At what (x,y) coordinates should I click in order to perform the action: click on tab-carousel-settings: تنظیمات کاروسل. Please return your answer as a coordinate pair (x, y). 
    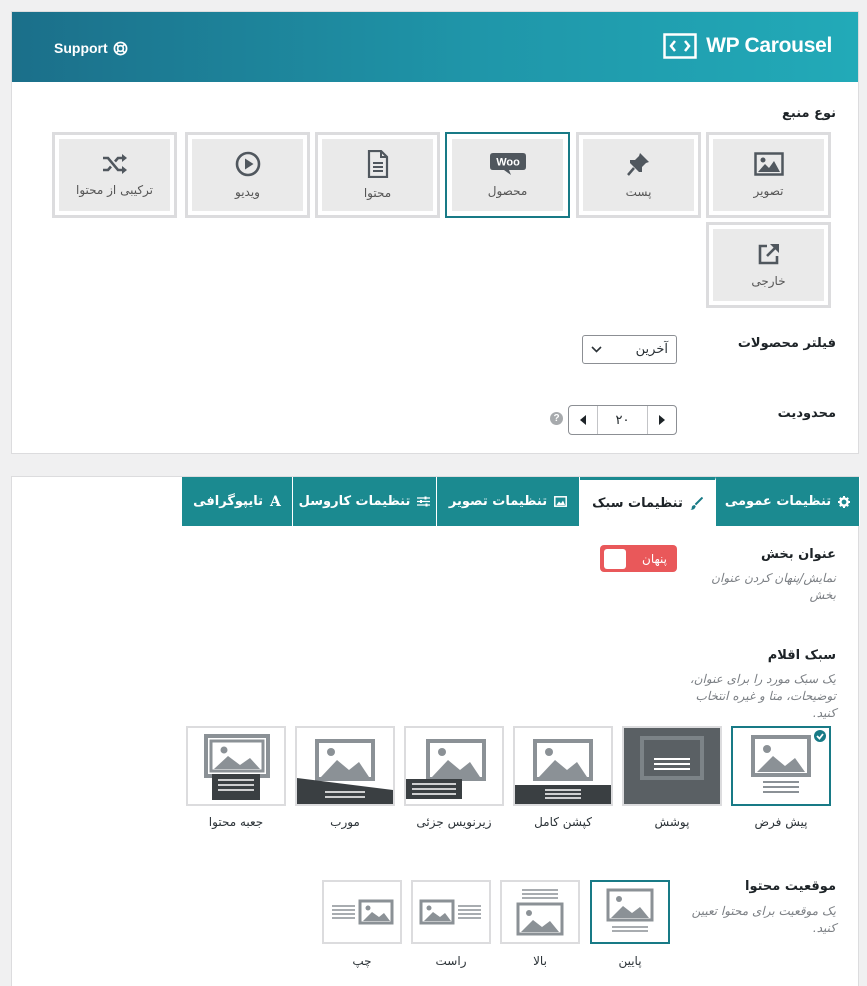
    Looking at the image, I should click on (365, 501).